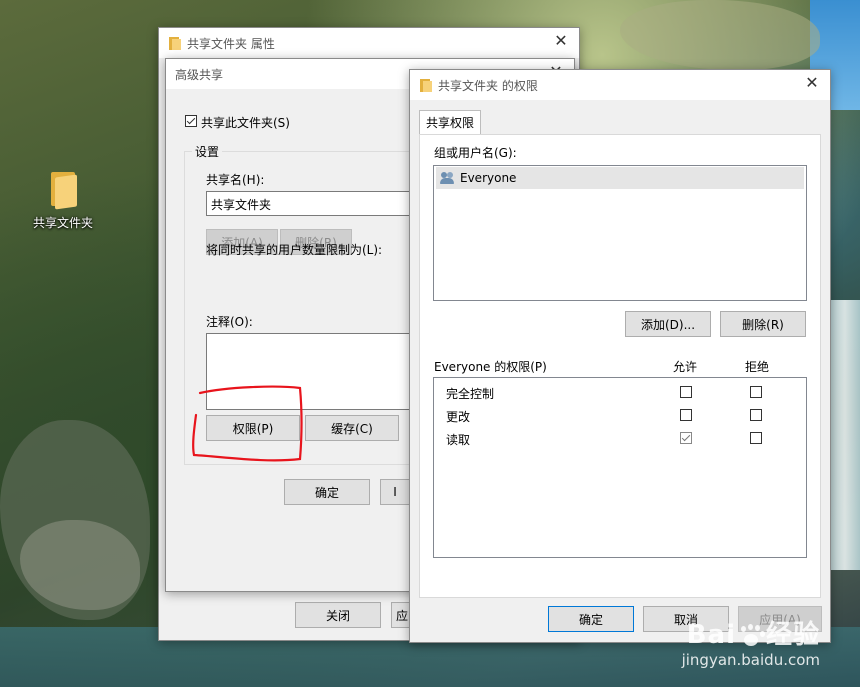  I want to click on share-name-label: 共享名(H):, so click(235, 180).